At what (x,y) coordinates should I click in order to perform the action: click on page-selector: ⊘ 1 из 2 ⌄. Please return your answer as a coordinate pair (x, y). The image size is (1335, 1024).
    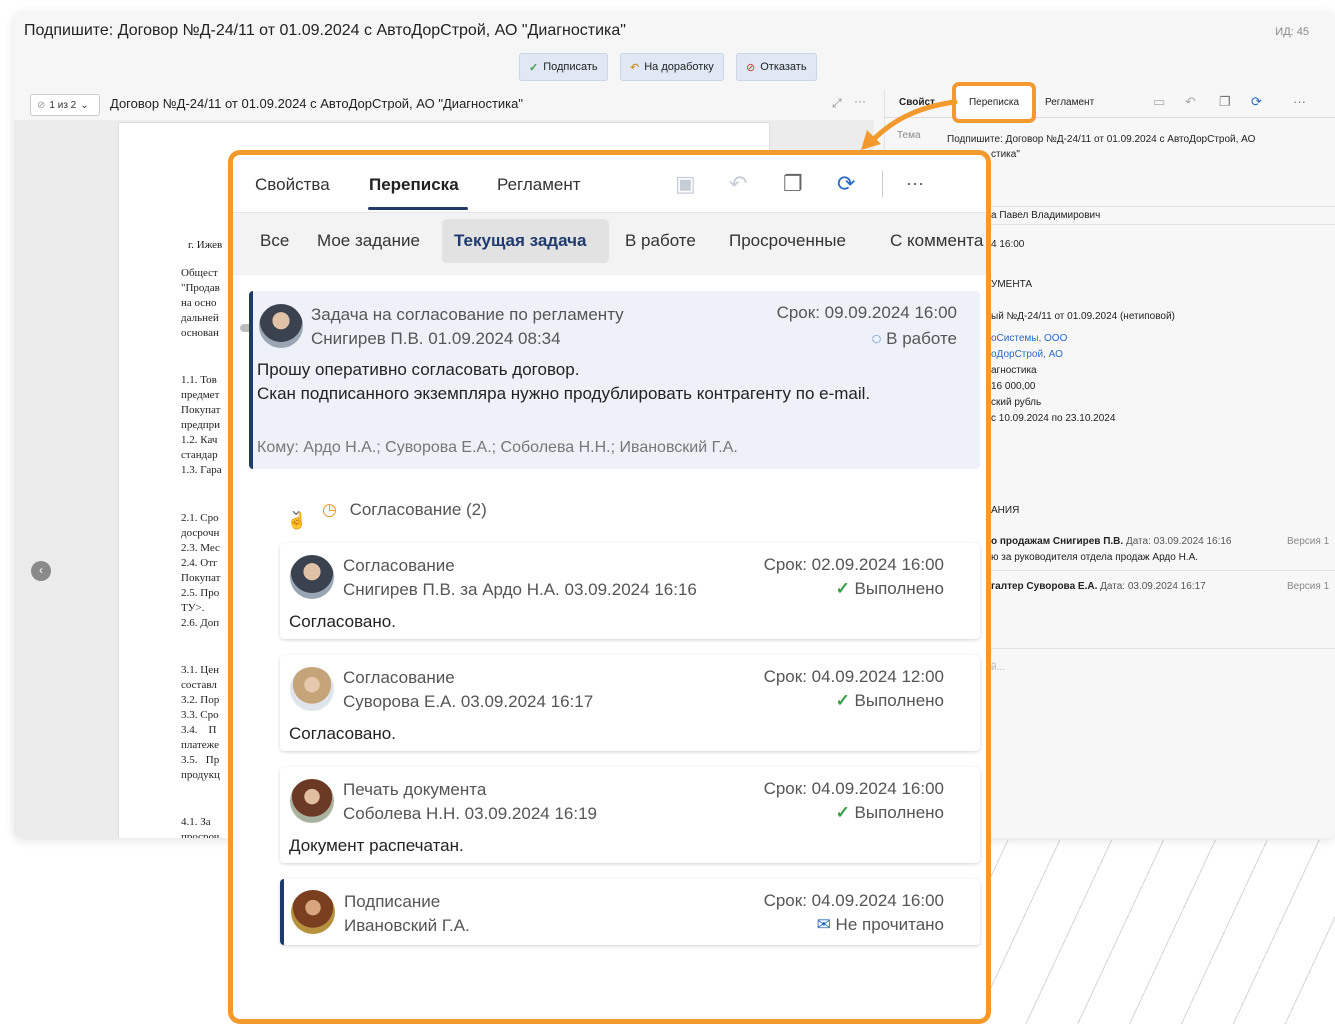
    Looking at the image, I should click on (65, 105).